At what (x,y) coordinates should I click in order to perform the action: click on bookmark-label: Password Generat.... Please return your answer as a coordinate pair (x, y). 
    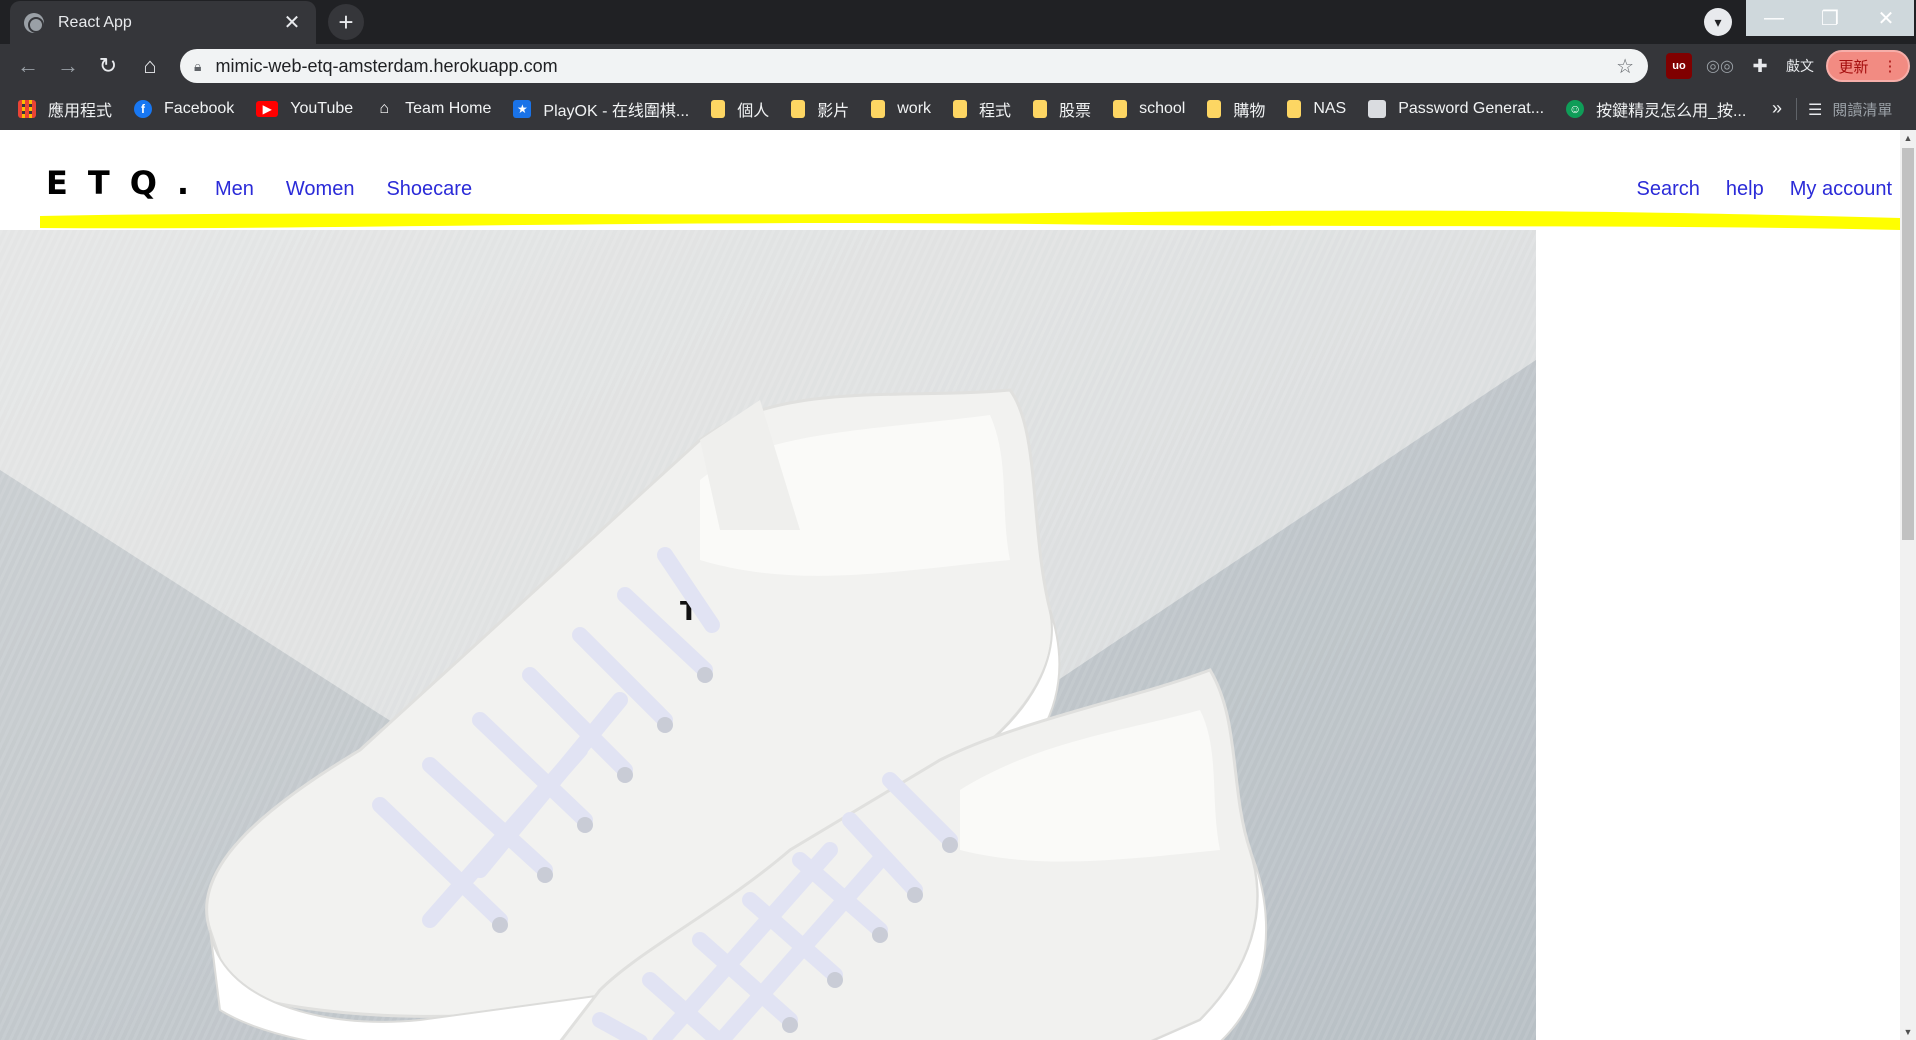
    Looking at the image, I should click on (1471, 108).